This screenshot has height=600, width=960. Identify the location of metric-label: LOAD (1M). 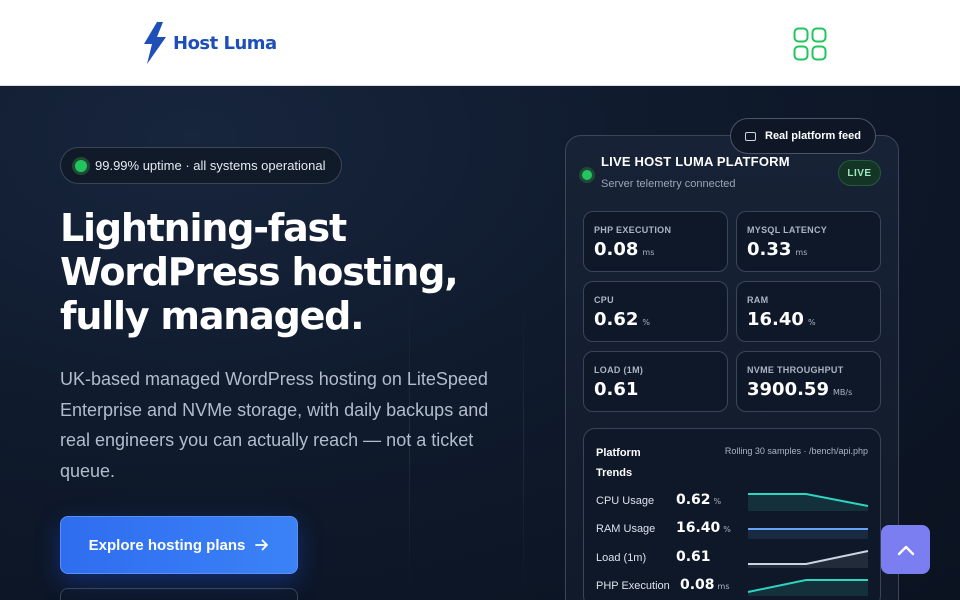
(619, 370).